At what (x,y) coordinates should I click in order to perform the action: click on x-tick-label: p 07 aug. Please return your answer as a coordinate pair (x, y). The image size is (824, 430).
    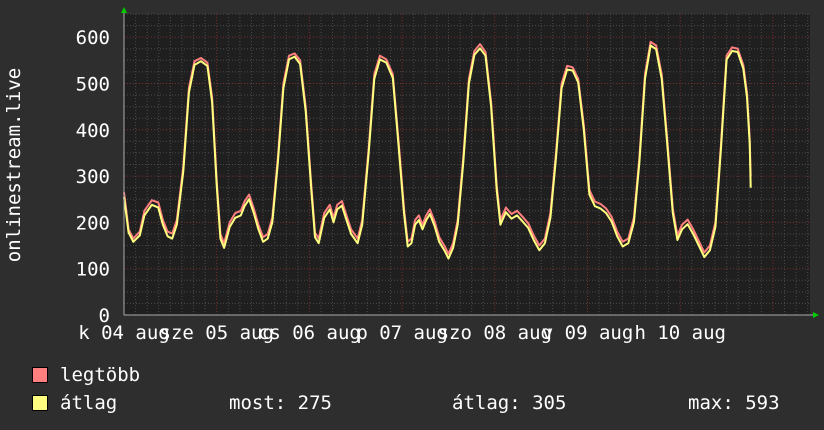
    Looking at the image, I should click on (402, 333).